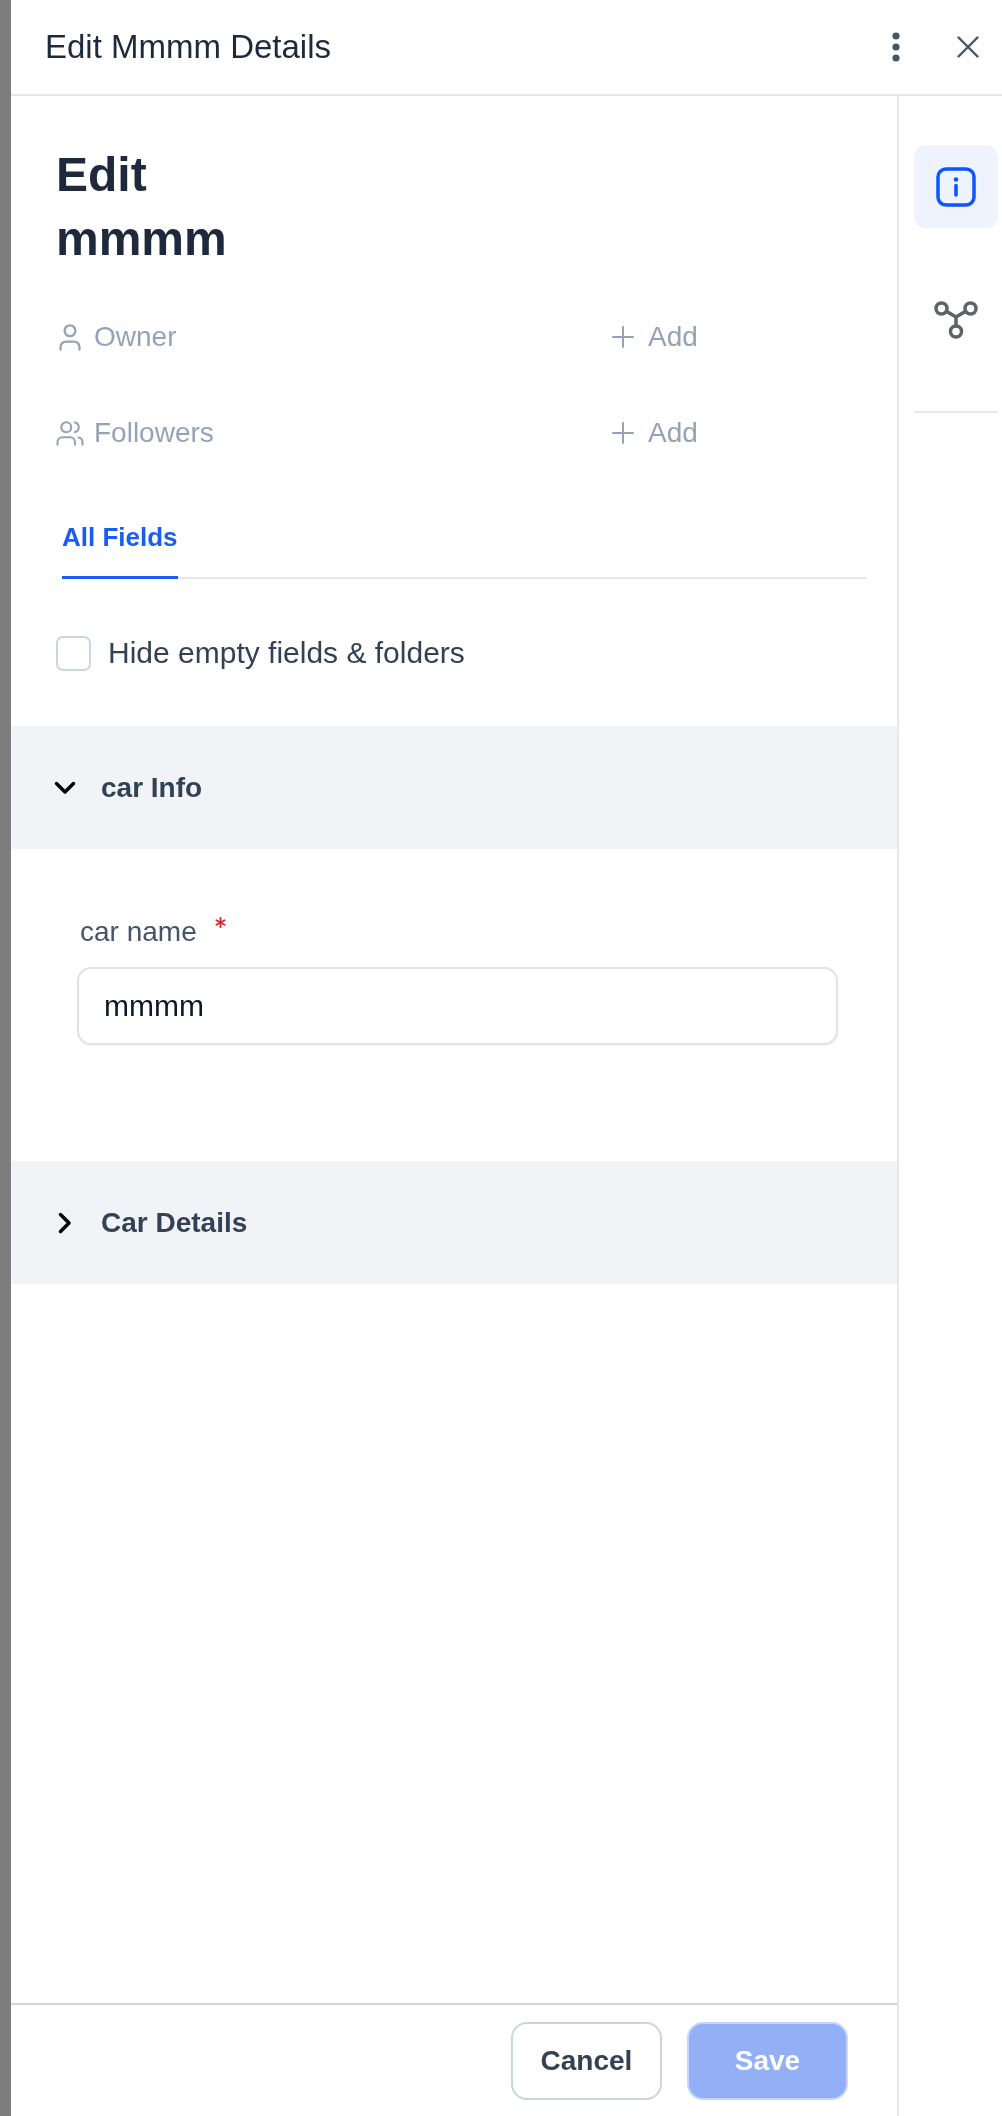 The width and height of the screenshot is (1002, 2116). I want to click on cancel-button: Cancel, so click(586, 2060).